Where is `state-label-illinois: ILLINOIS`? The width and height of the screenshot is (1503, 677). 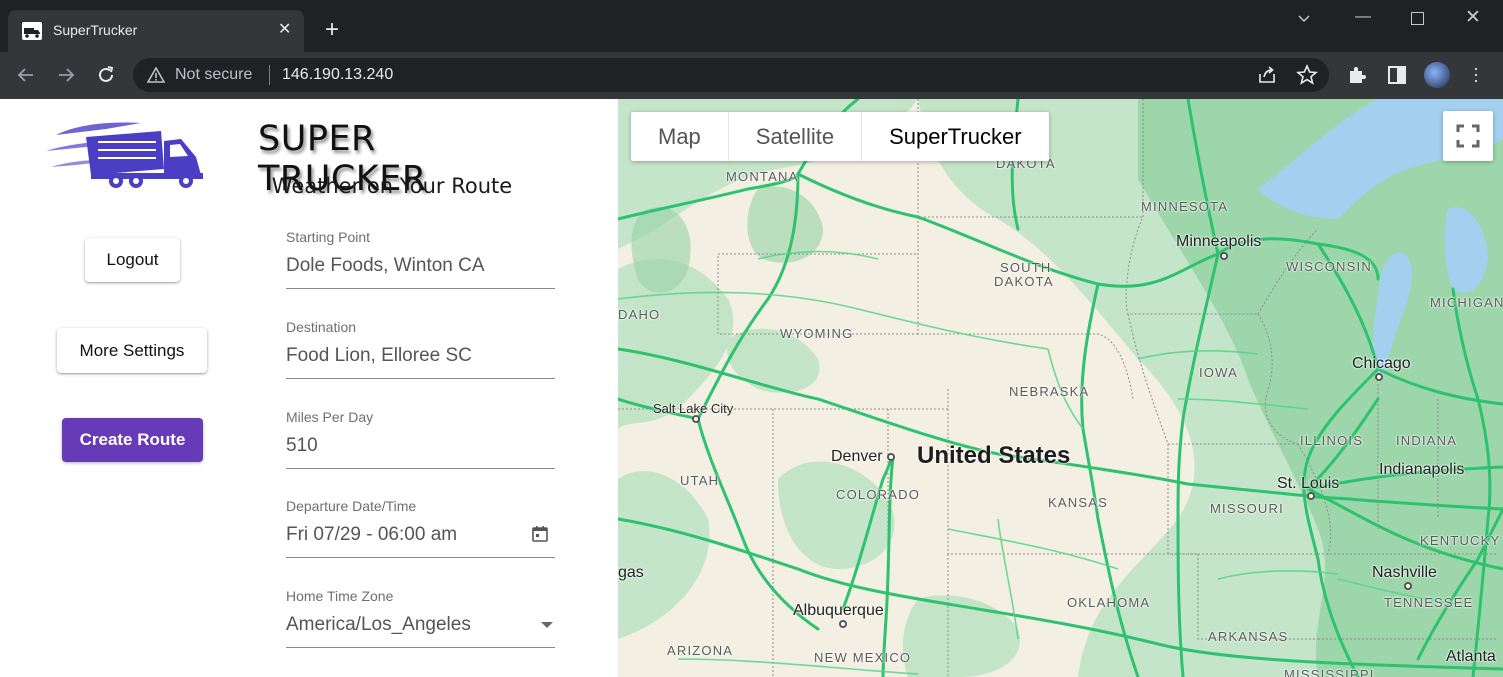 state-label-illinois: ILLINOIS is located at coordinates (1332, 440).